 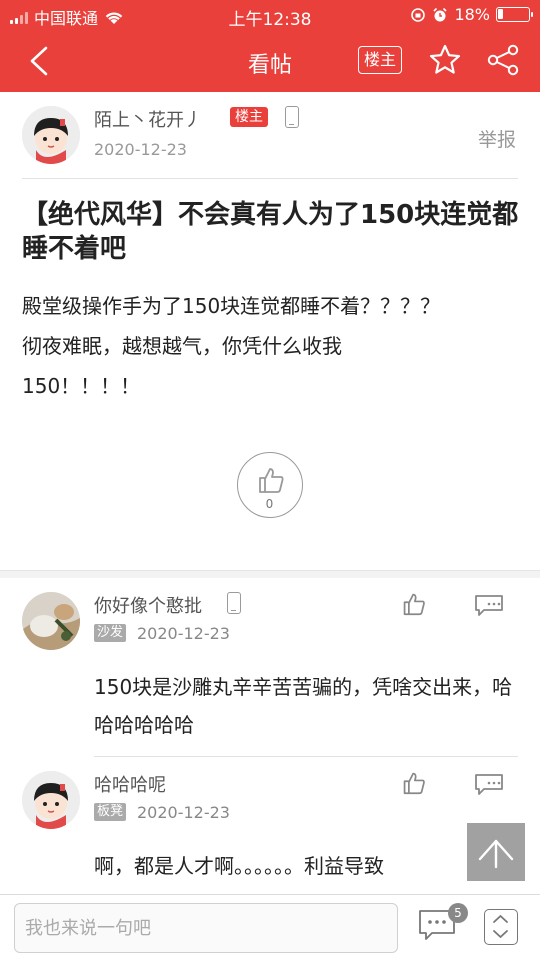 I want to click on commenter-name: 你好像个憨批, so click(x=148, y=605).